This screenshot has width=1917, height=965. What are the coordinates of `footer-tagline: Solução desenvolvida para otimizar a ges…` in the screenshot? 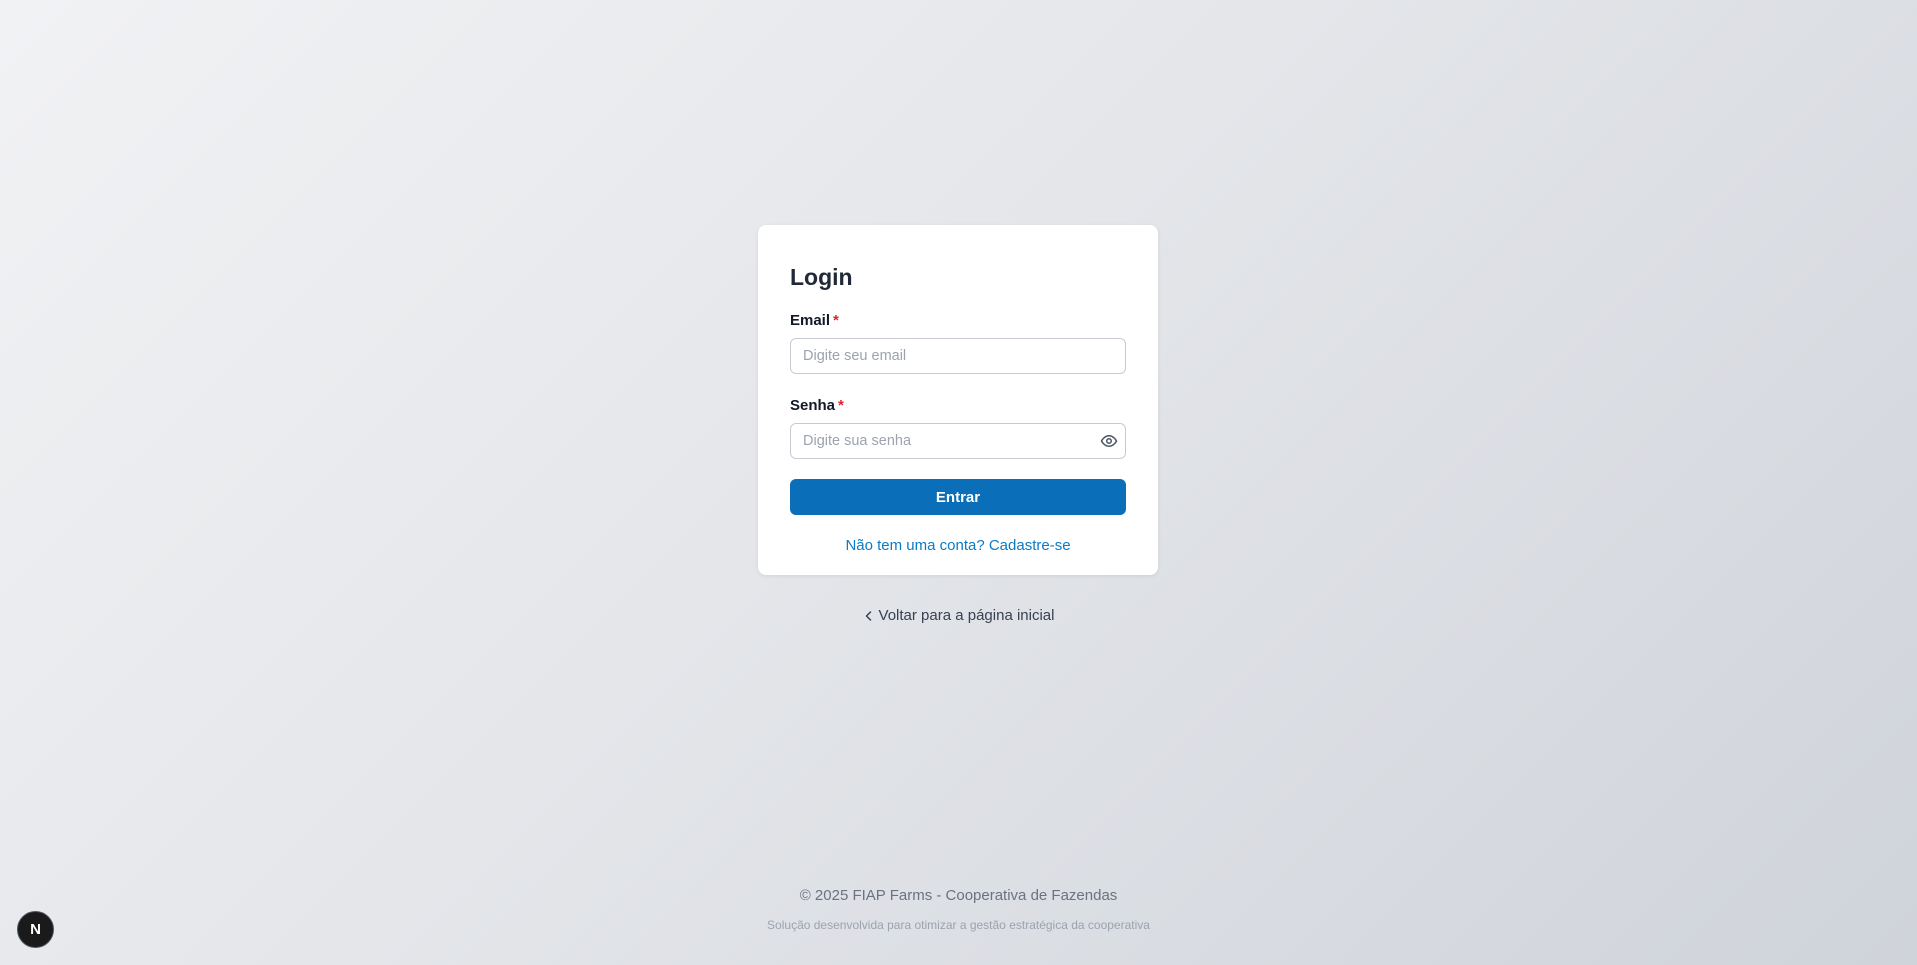 It's located at (958, 925).